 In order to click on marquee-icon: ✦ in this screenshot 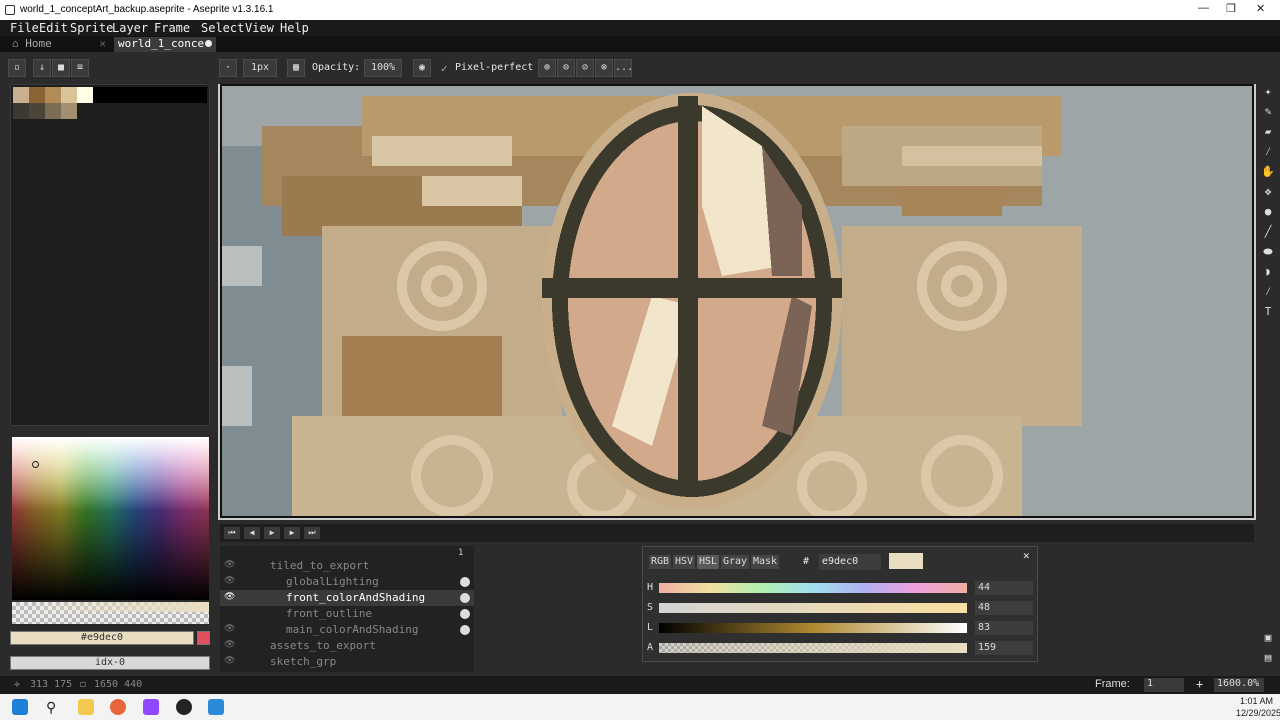, I will do `click(1268, 92)`.